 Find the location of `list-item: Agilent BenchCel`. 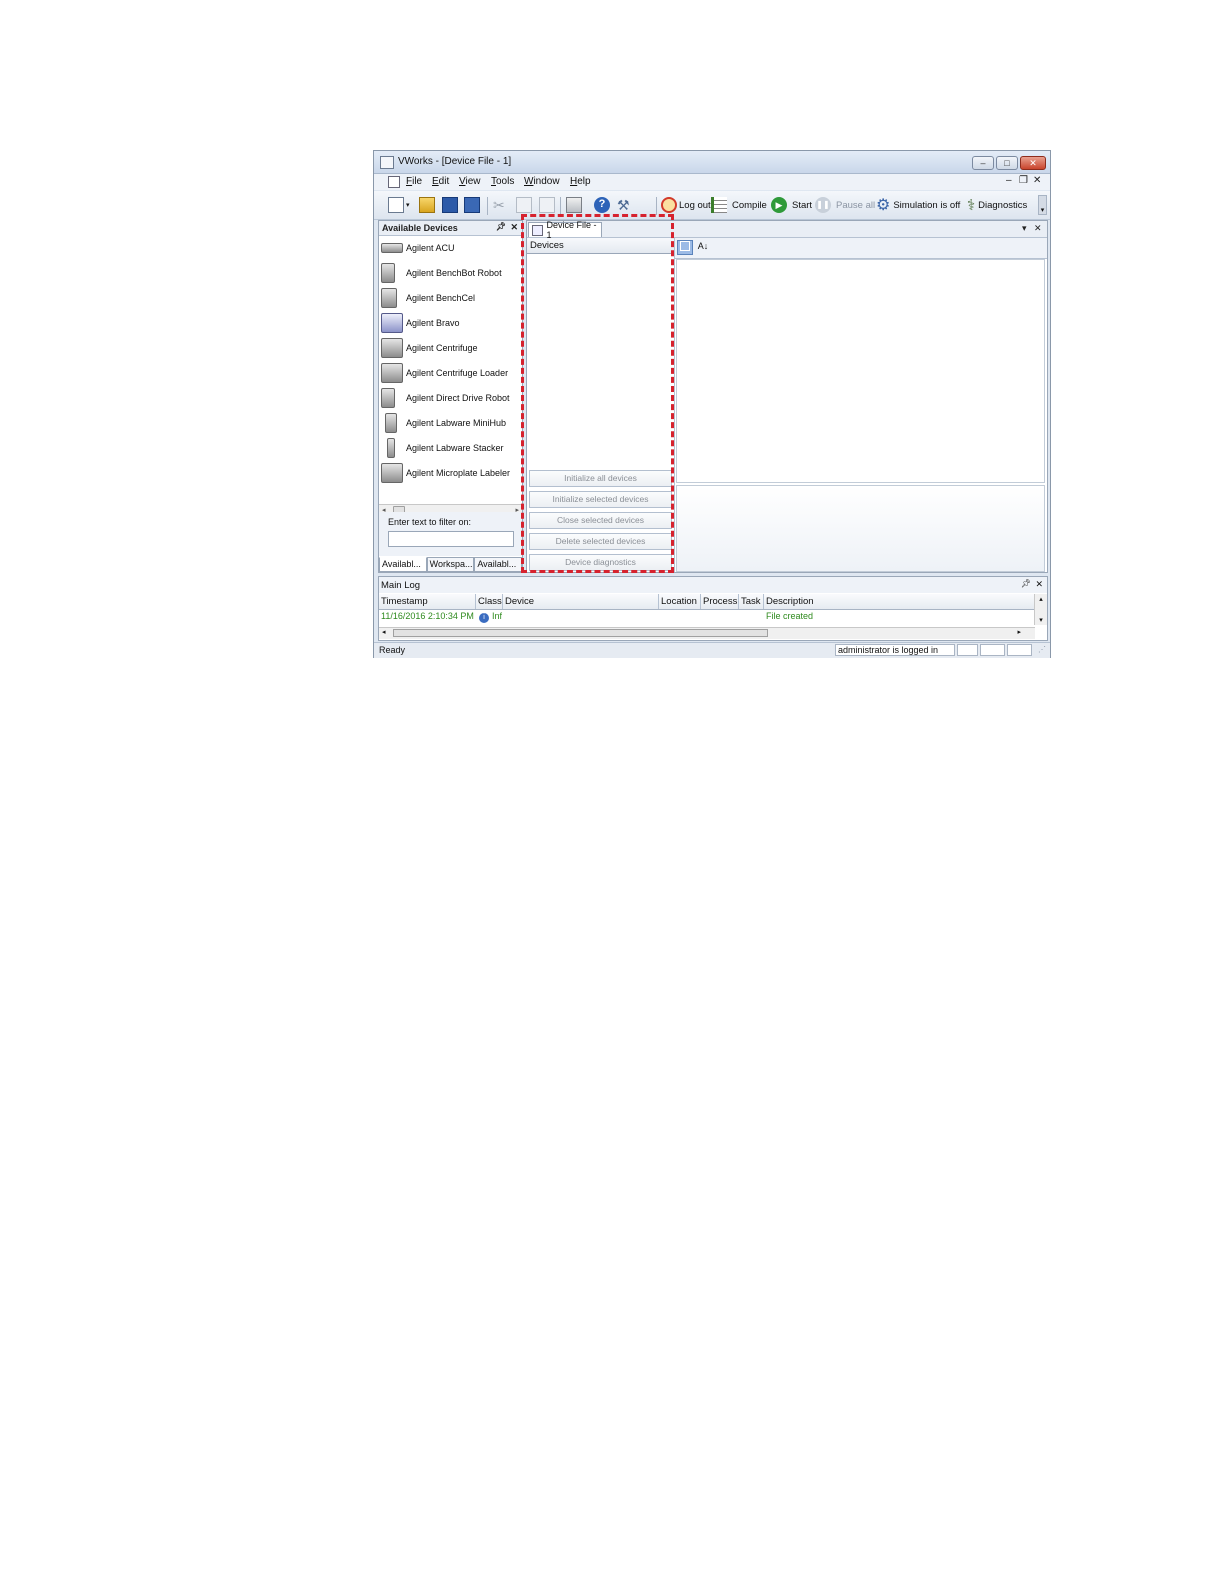

list-item: Agilent BenchCel is located at coordinates (450, 298).